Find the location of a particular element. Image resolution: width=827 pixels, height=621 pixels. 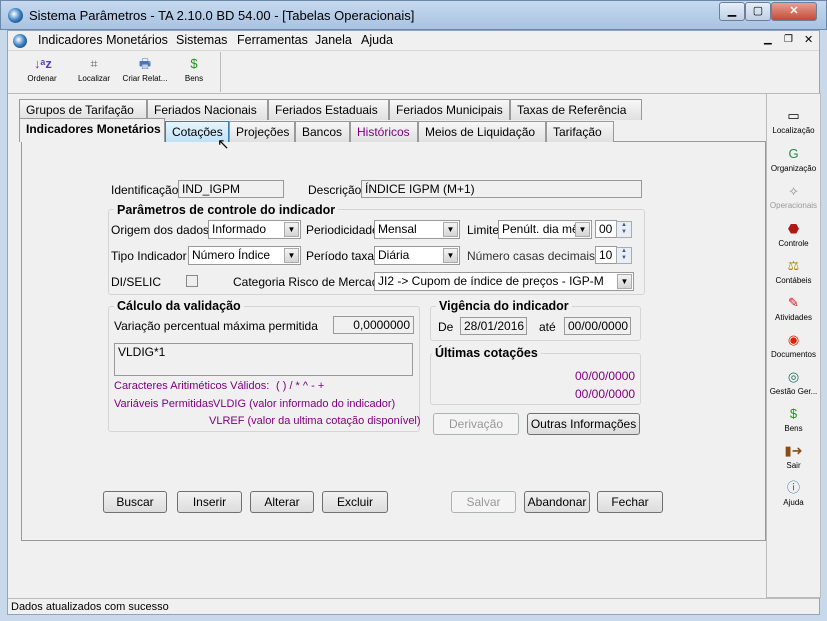

minimize-button: ▁ is located at coordinates (732, 11).